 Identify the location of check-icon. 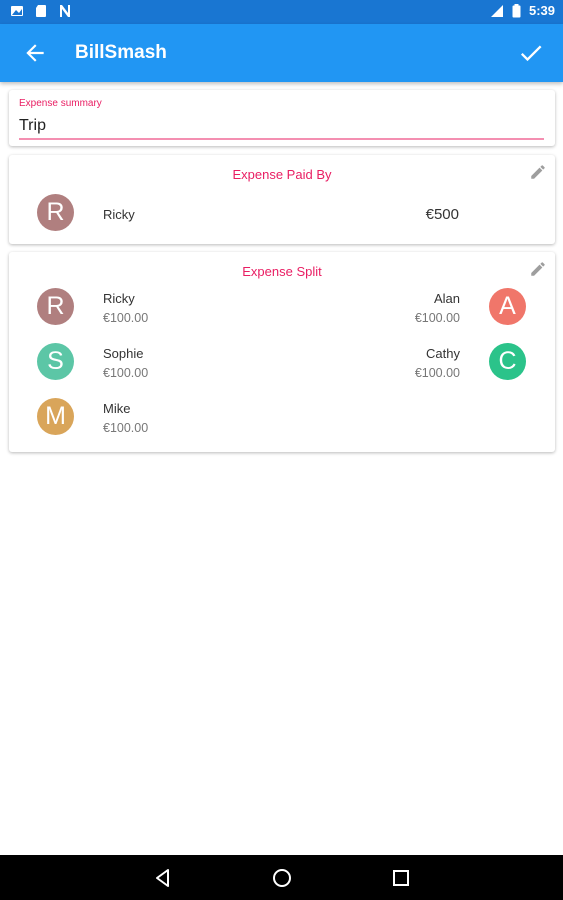
(531, 53).